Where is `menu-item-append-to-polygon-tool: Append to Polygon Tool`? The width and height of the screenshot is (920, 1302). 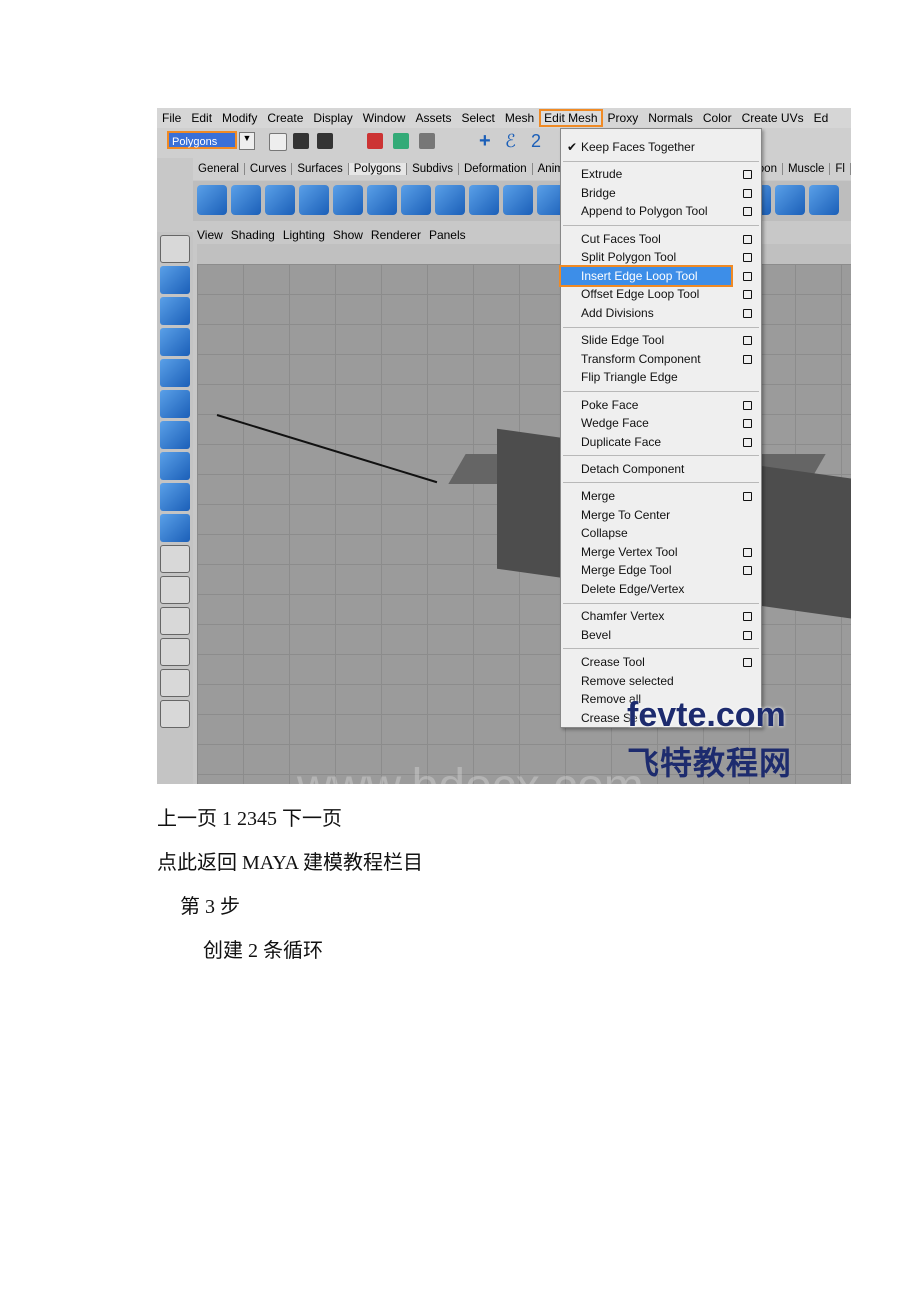
menu-item-append-to-polygon-tool: Append to Polygon Tool is located at coordinates (661, 211).